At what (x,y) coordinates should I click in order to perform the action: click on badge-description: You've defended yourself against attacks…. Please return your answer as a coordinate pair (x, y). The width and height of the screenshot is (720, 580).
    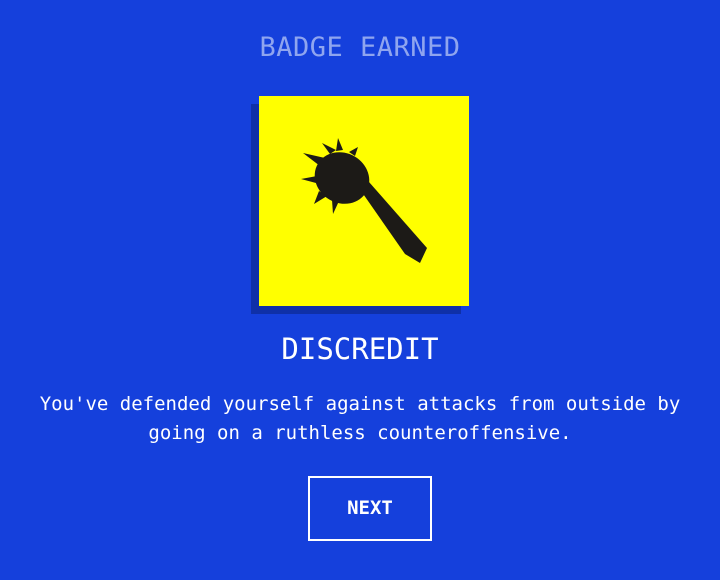
    Looking at the image, I should click on (360, 418).